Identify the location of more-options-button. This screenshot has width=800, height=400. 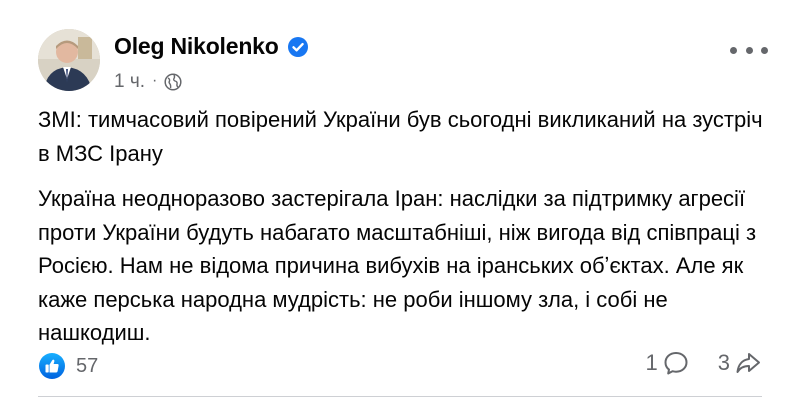
(749, 50).